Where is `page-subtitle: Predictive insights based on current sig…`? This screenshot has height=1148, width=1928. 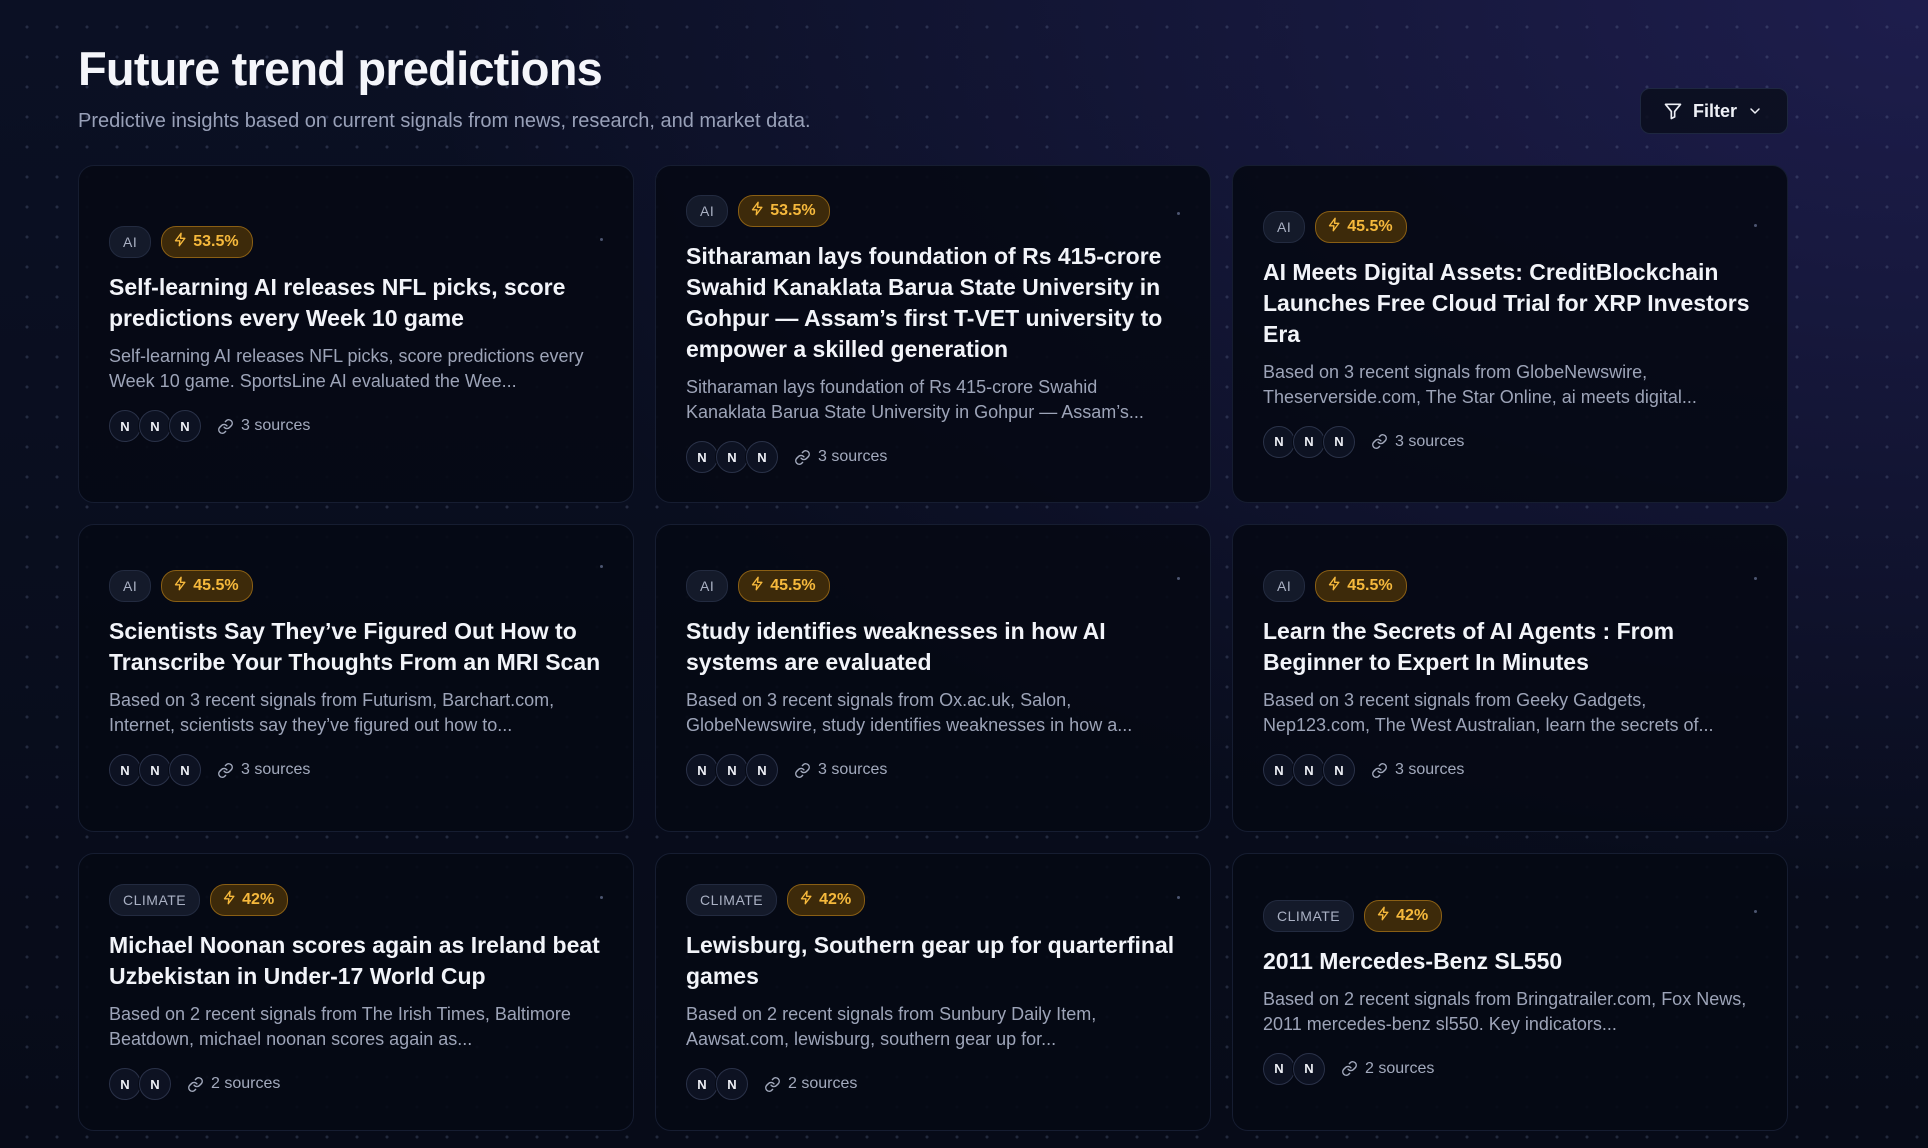
page-subtitle: Predictive insights based on current sig… is located at coordinates (444, 121).